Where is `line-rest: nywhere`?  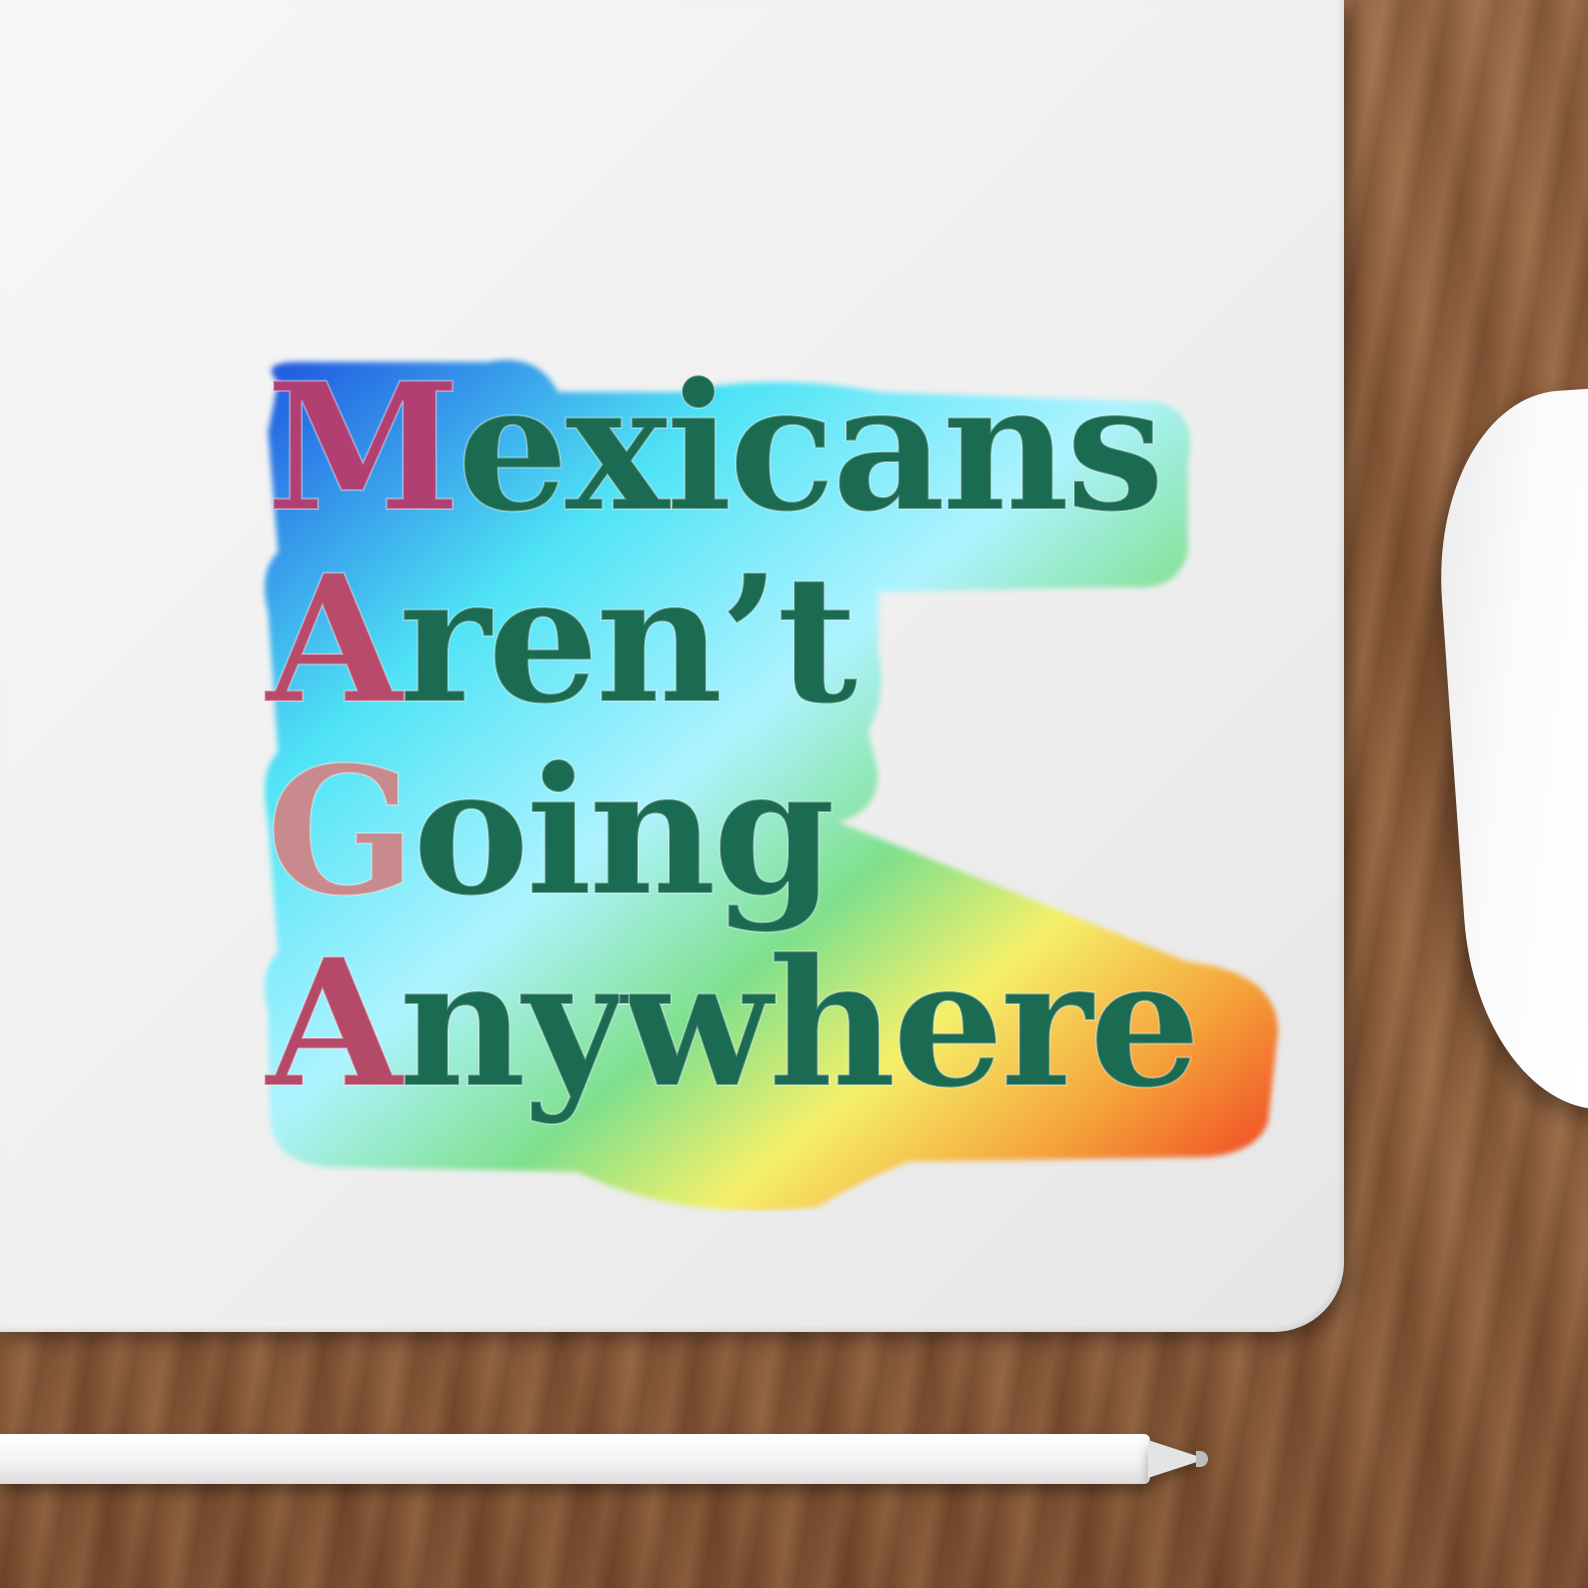 line-rest: nywhere is located at coordinates (800, 1023).